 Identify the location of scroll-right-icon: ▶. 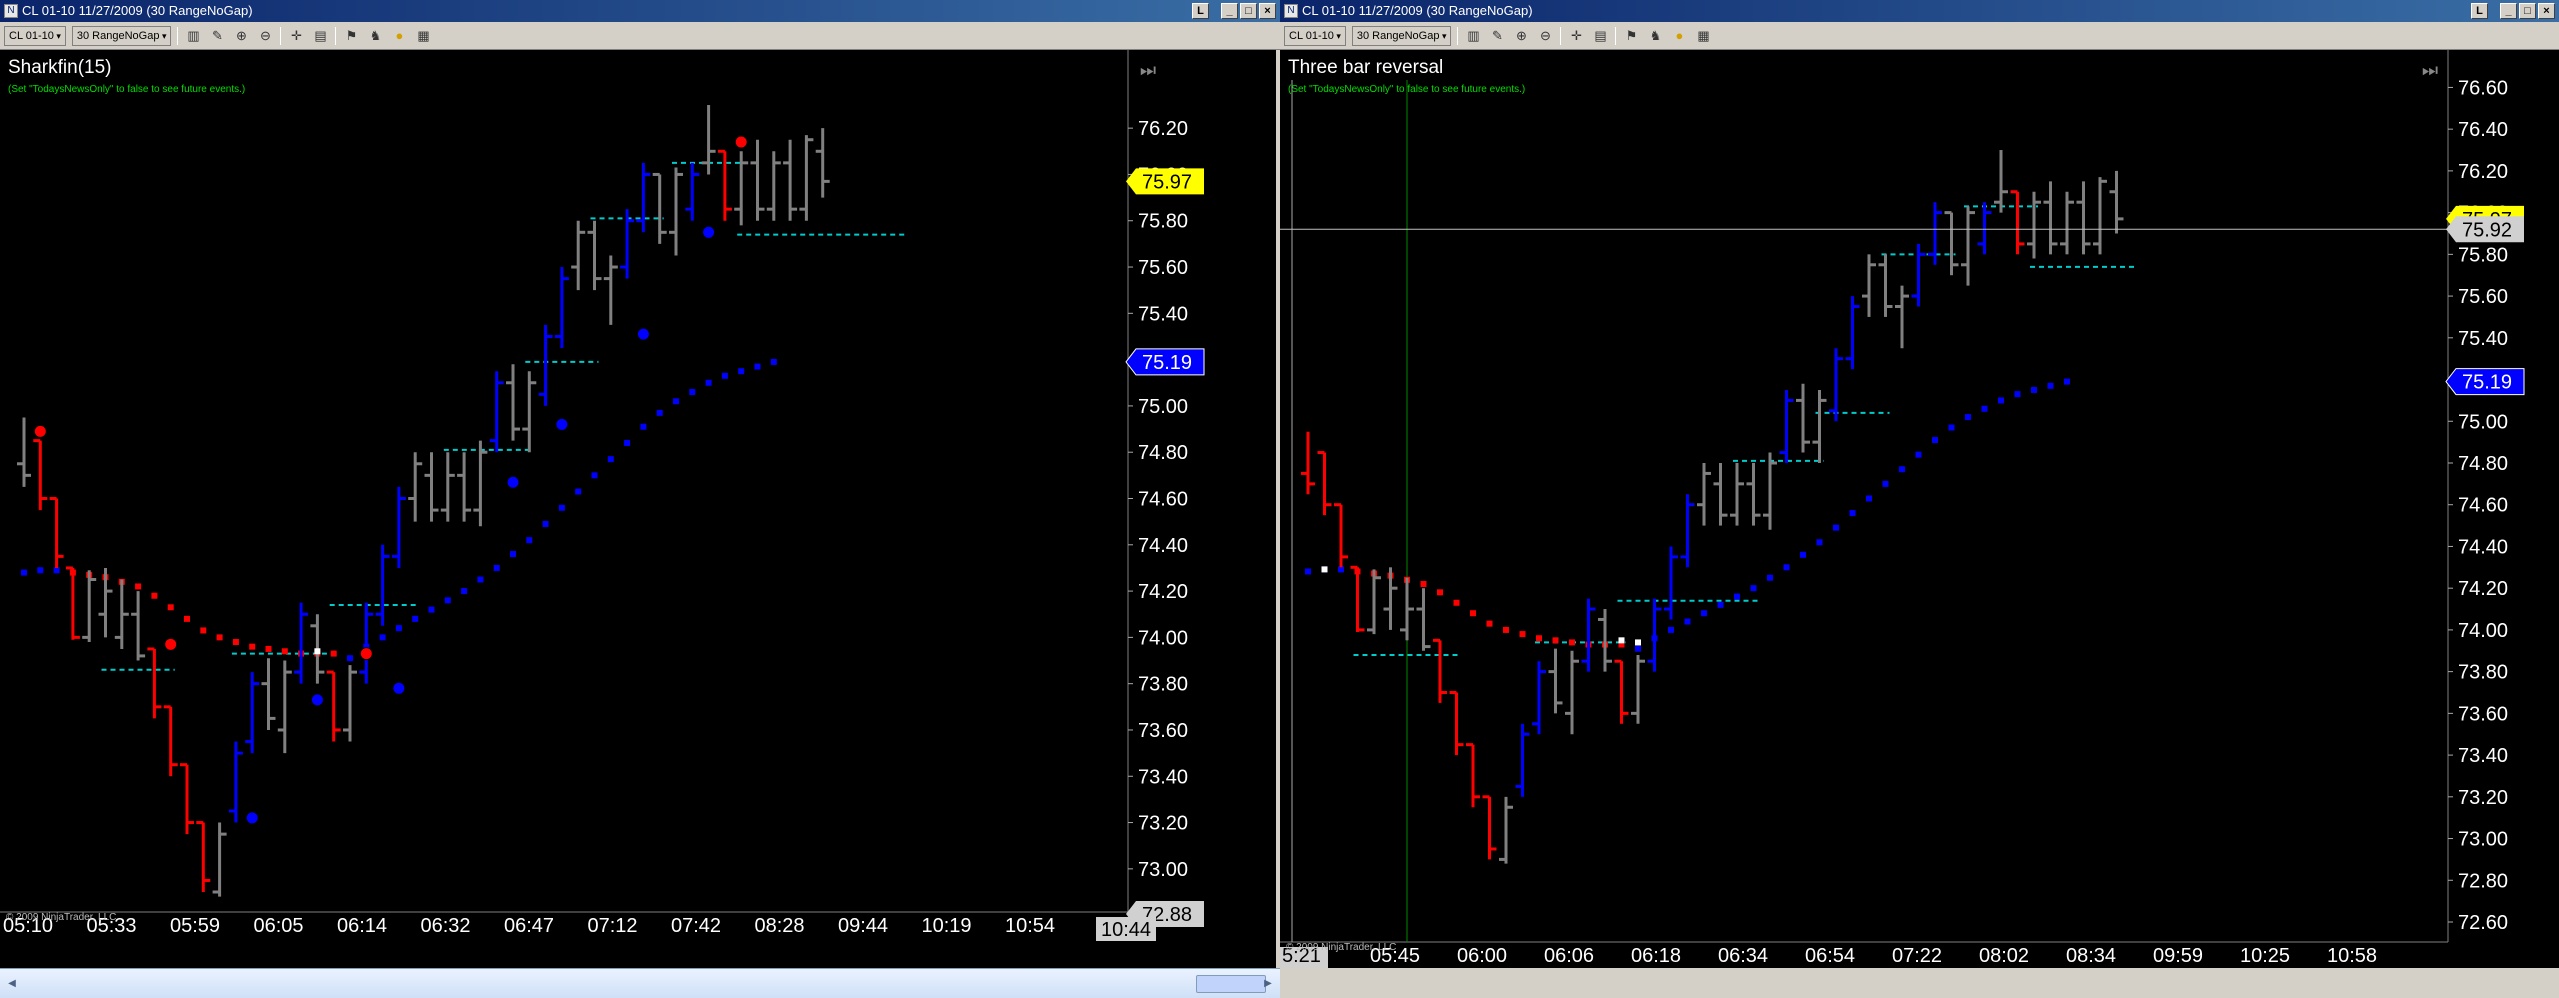
(1268, 984).